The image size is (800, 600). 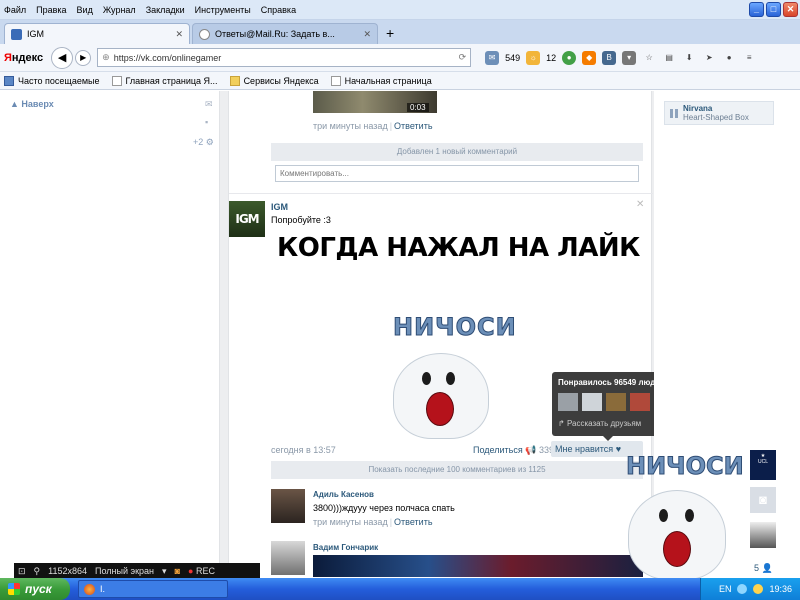 I want to click on send-icon: ➤, so click(x=709, y=58).